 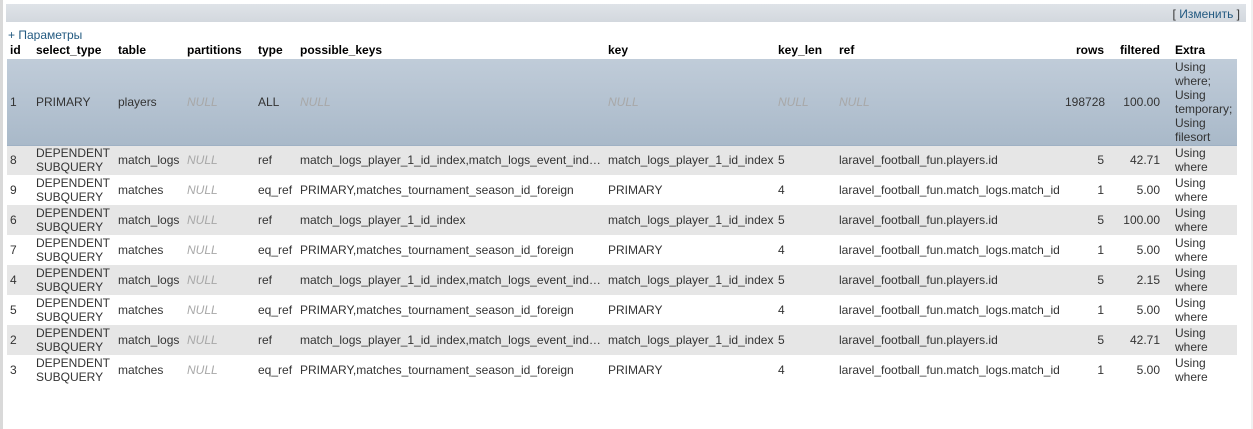 I want to click on column-header-table: table, so click(x=149, y=50).